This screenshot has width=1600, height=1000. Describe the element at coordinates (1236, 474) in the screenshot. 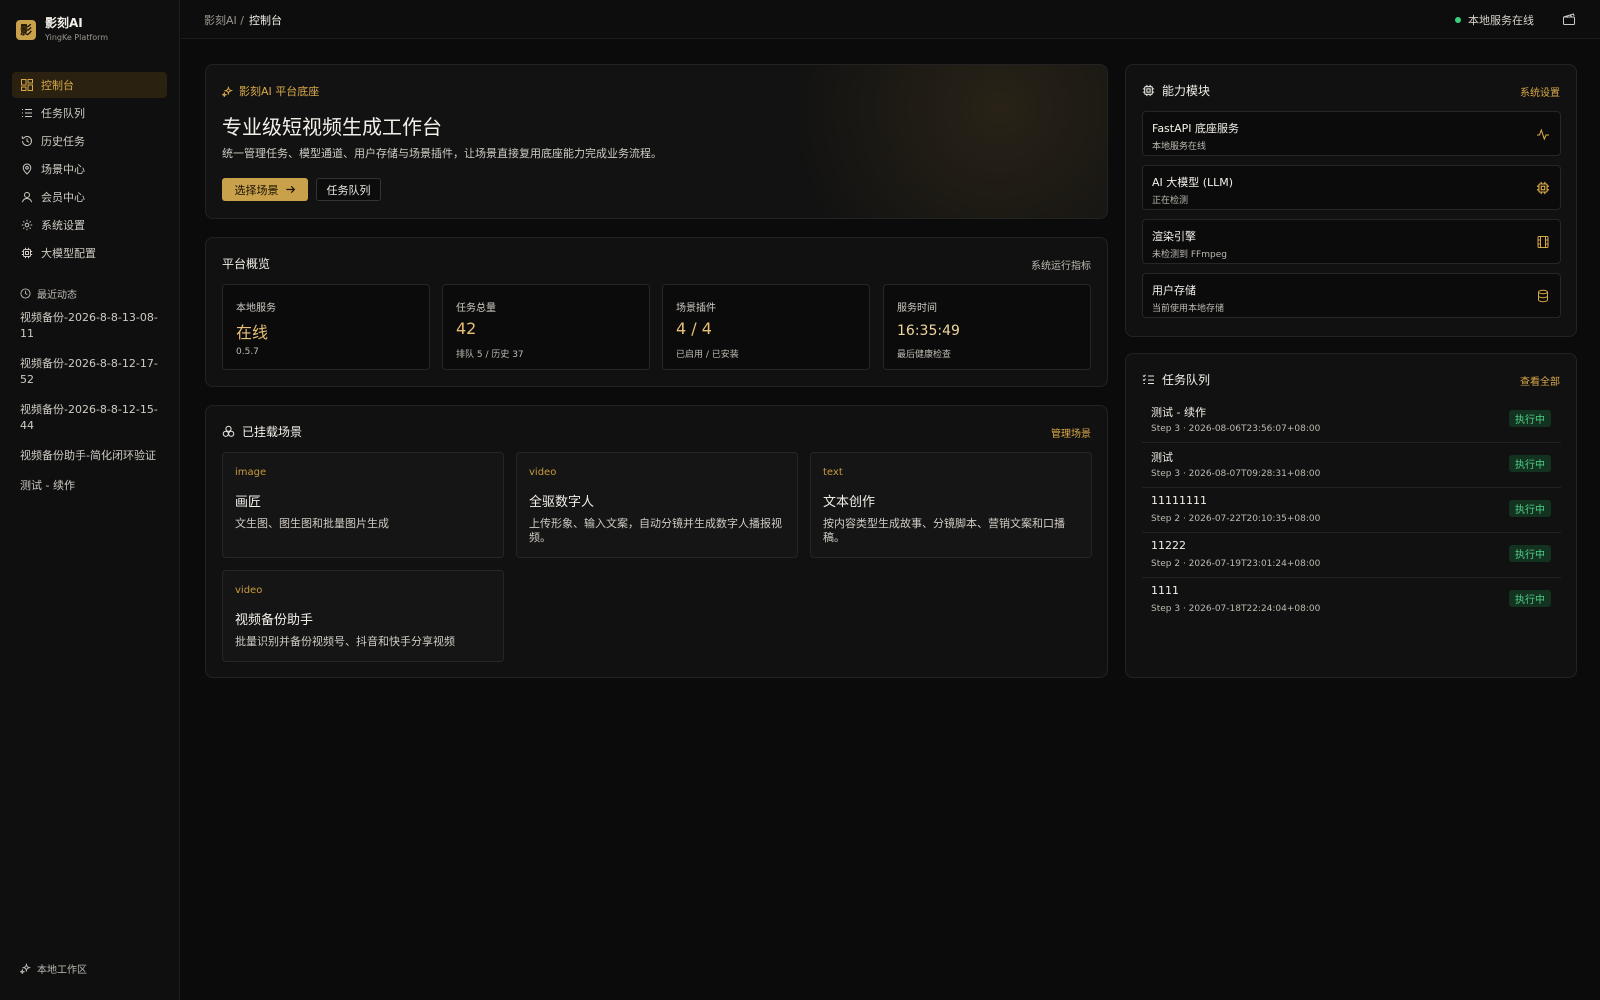

I see `task-meta: Step 3 · 2026-08-07T09:28:31+08:00` at that location.